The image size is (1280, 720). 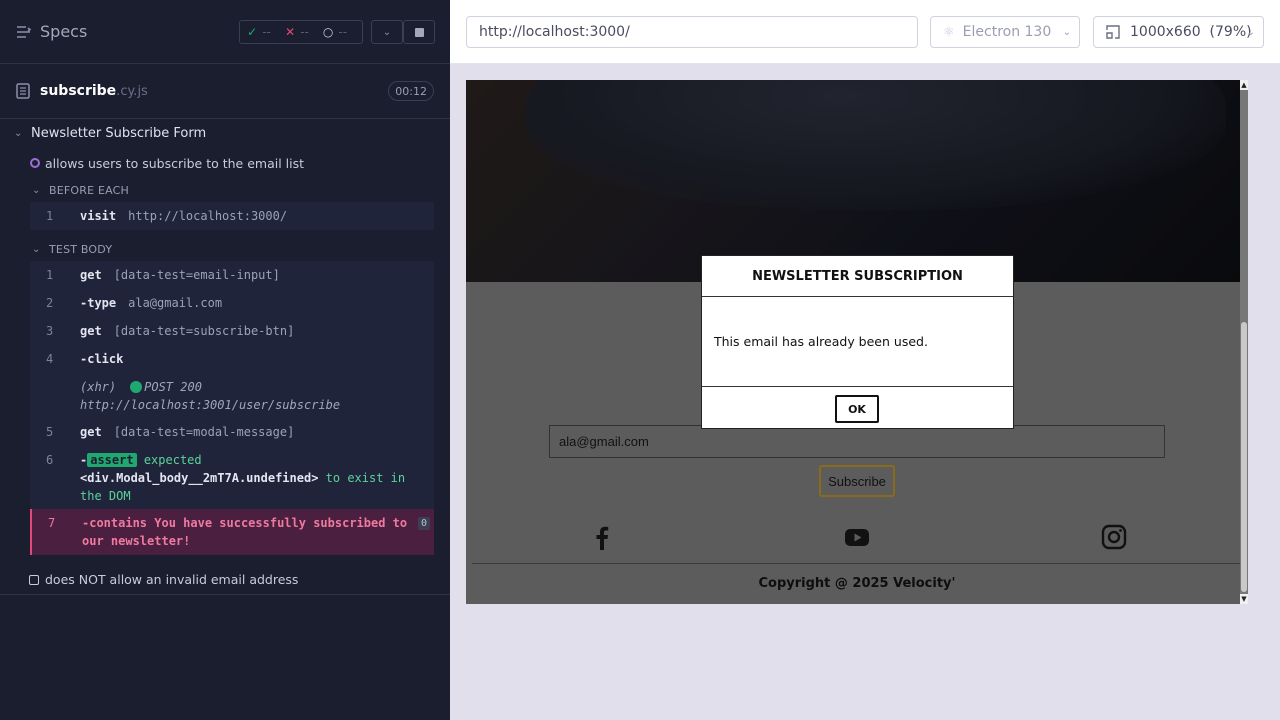 What do you see at coordinates (857, 583) in the screenshot?
I see `copyright-text: Copyright @ 2025 Velocity'` at bounding box center [857, 583].